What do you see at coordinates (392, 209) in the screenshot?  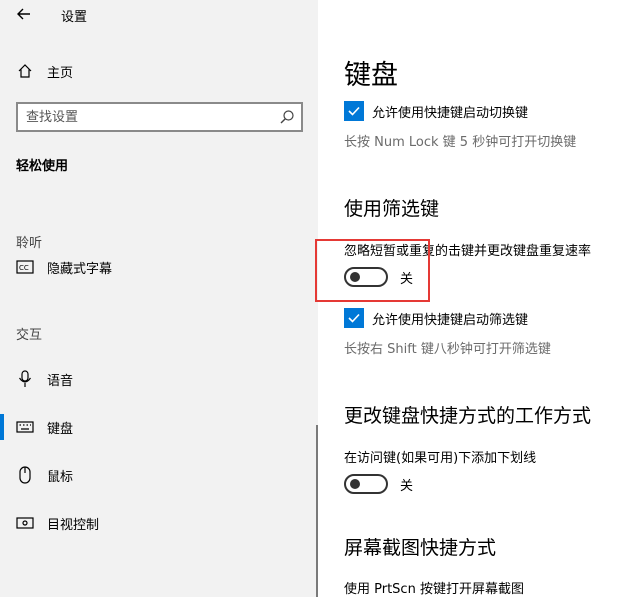 I see `filter-keys-heading: 使用筛选键` at bounding box center [392, 209].